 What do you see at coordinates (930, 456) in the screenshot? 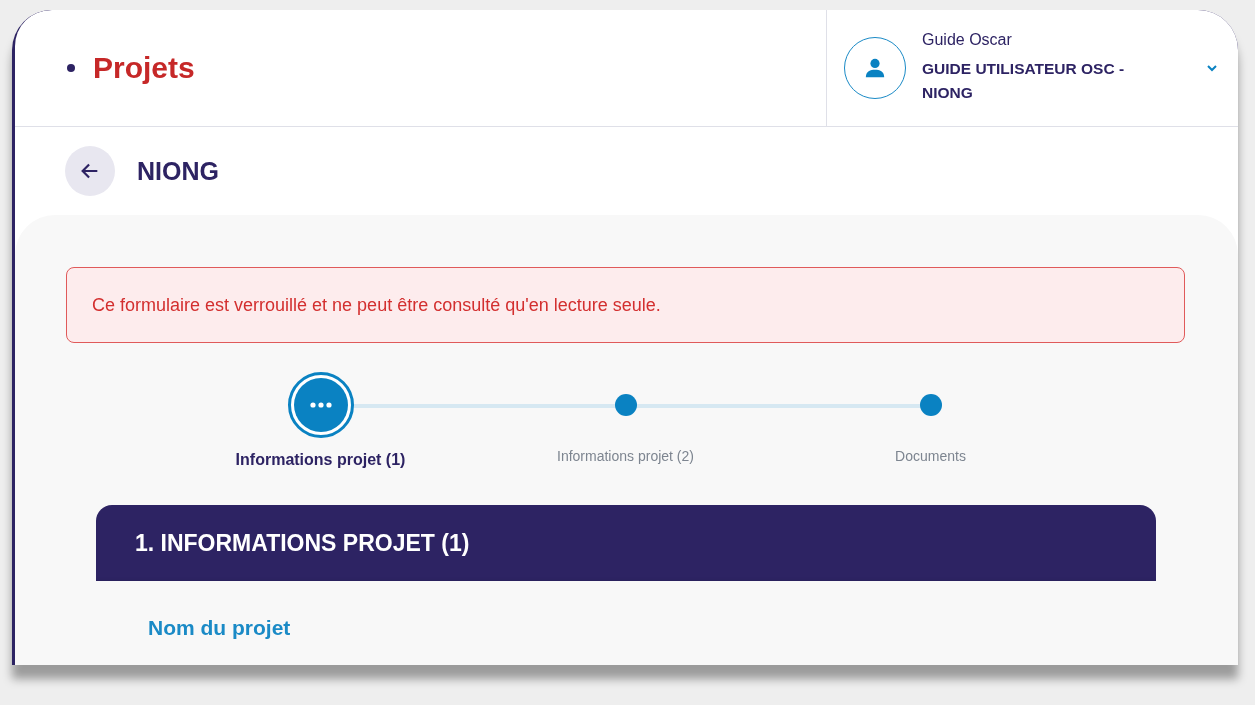
I see `step-label: Documents` at bounding box center [930, 456].